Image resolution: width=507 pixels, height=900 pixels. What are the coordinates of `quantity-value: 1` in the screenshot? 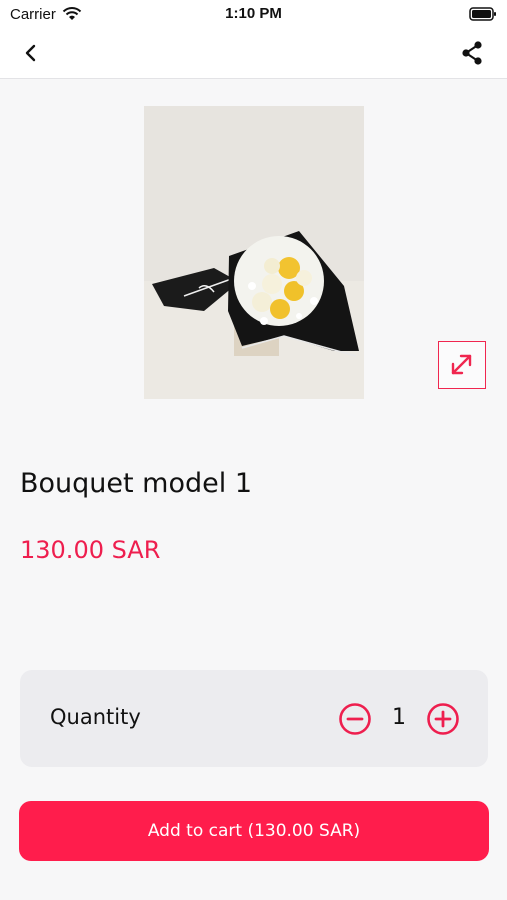 It's located at (399, 717).